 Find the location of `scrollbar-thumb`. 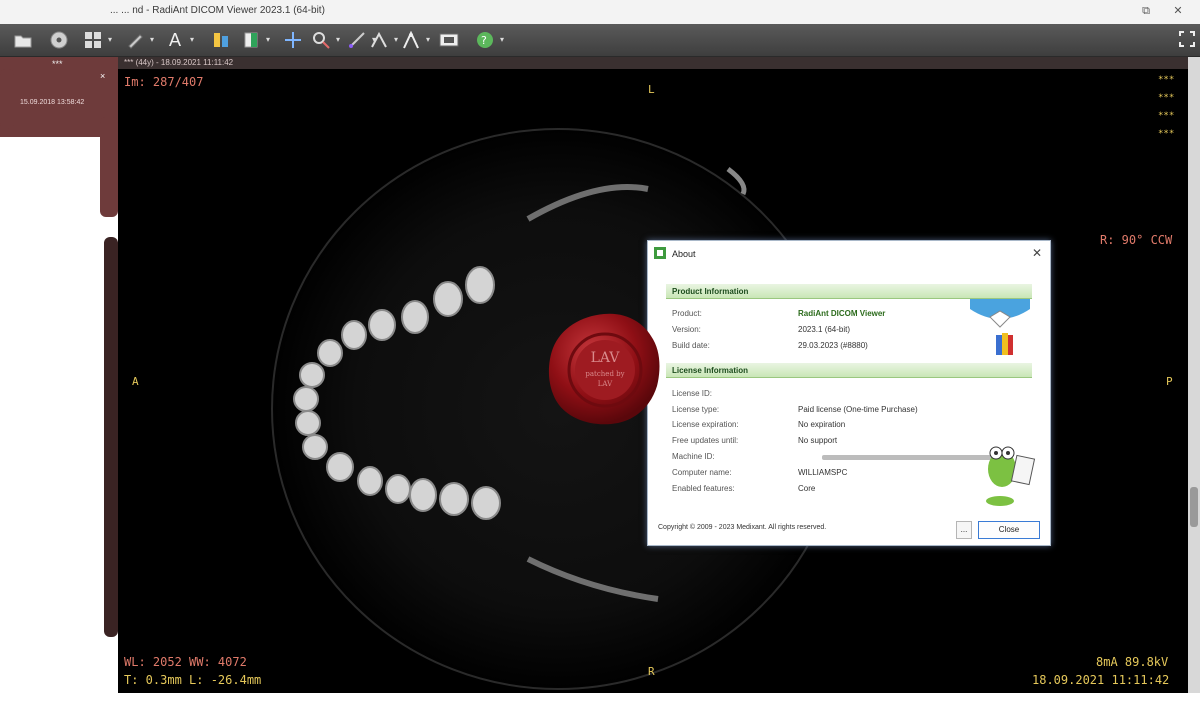

scrollbar-thumb is located at coordinates (1194, 507).